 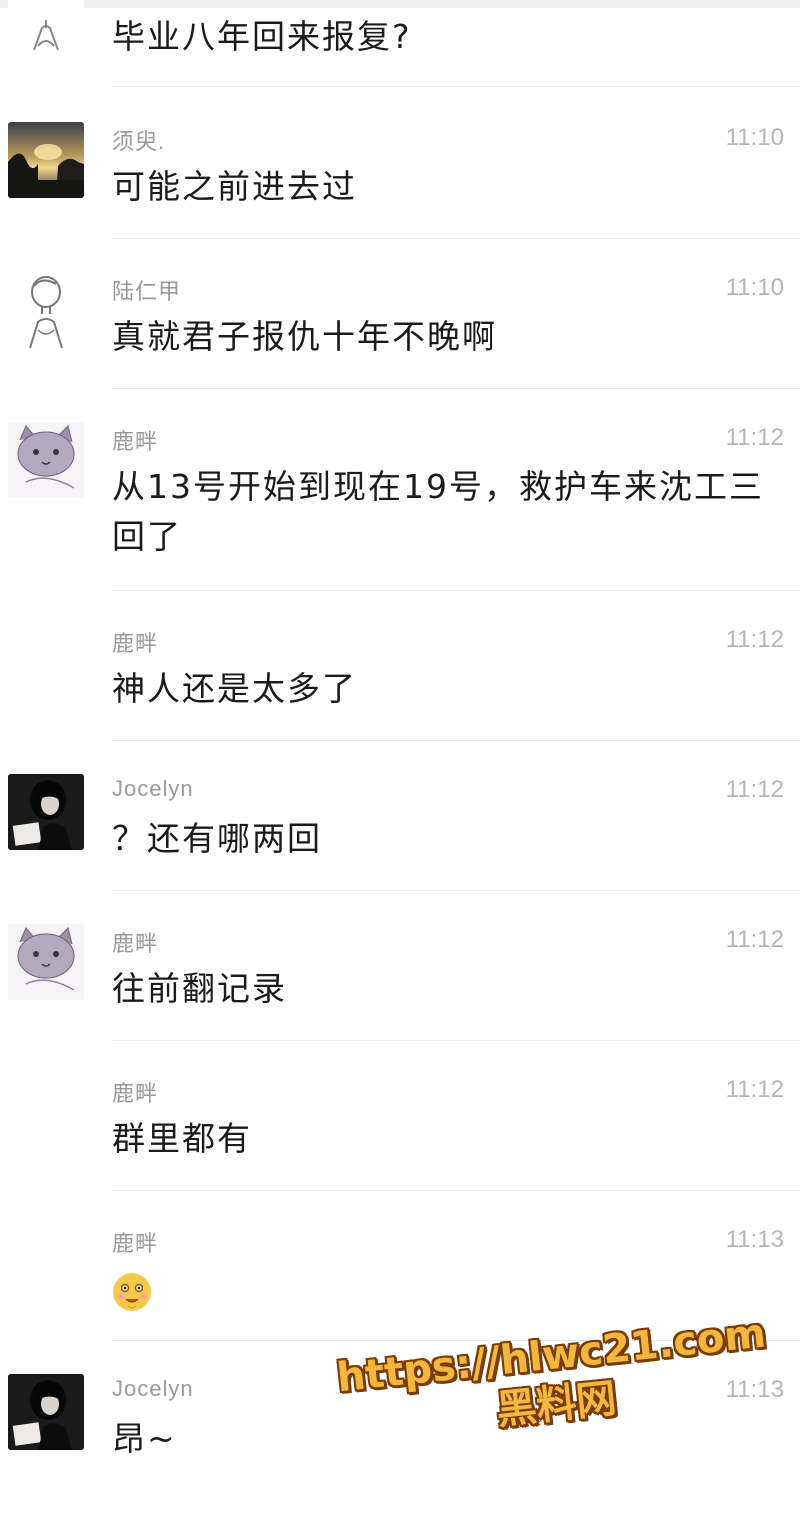 What do you see at coordinates (400, 831) in the screenshot?
I see `chat-message: Jocelyn 11:12 ？还有哪两回` at bounding box center [400, 831].